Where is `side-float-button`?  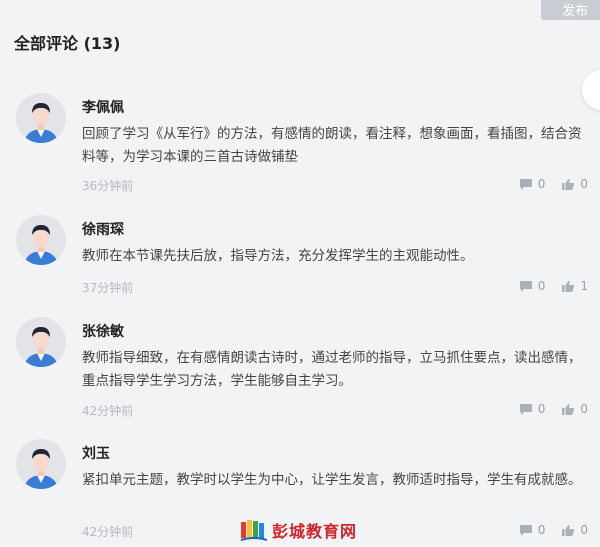 side-float-button is located at coordinates (591, 90).